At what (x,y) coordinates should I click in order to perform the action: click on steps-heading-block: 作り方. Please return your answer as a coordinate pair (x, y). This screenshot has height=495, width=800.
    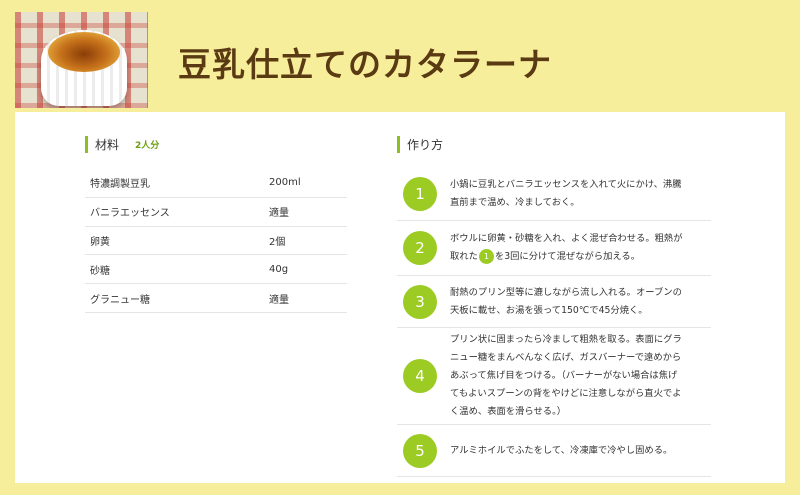
    Looking at the image, I should click on (420, 144).